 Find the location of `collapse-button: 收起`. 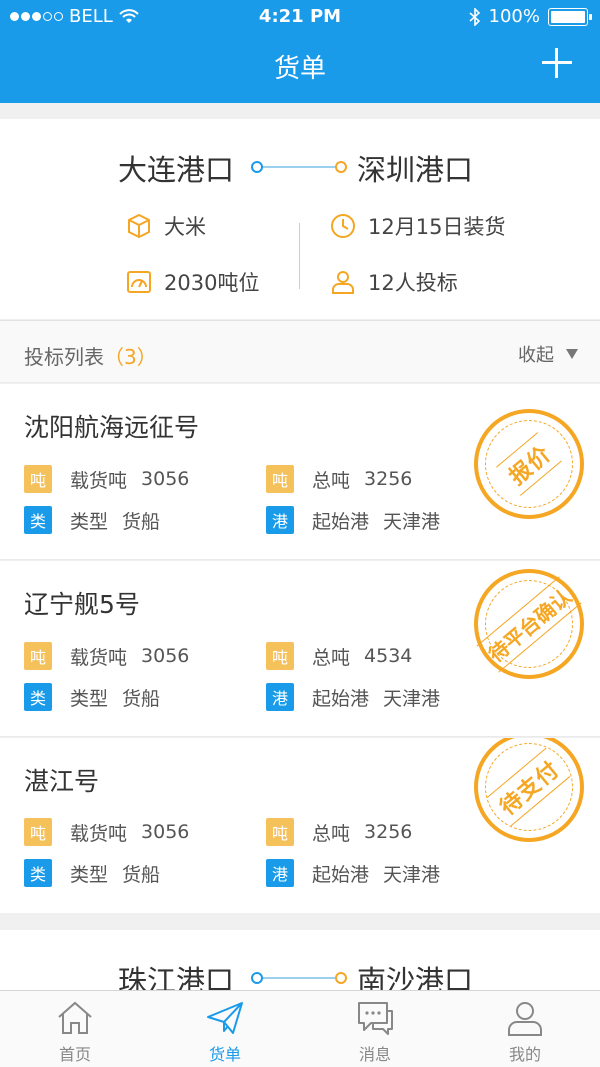

collapse-button: 收起 is located at coordinates (548, 354).